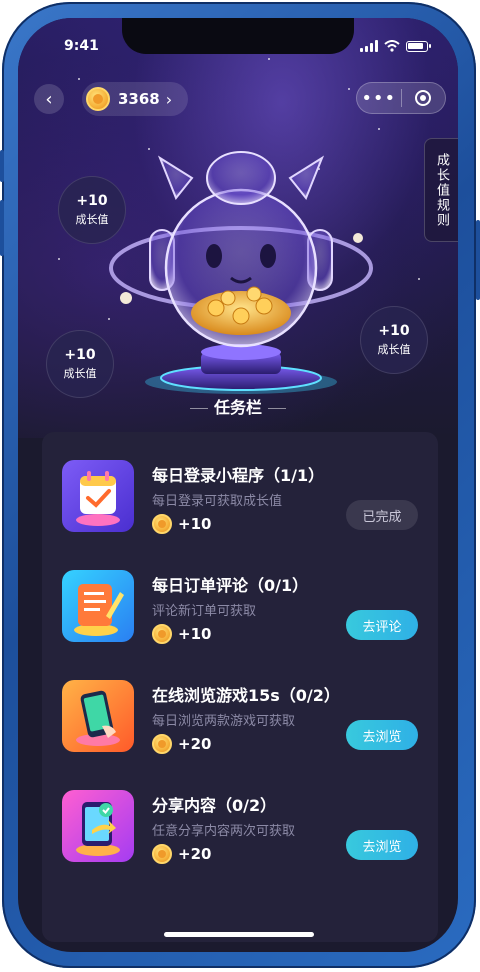 The width and height of the screenshot is (480, 972). I want to click on task-title: 在线浏览游戏15s（0/2）, so click(246, 695).